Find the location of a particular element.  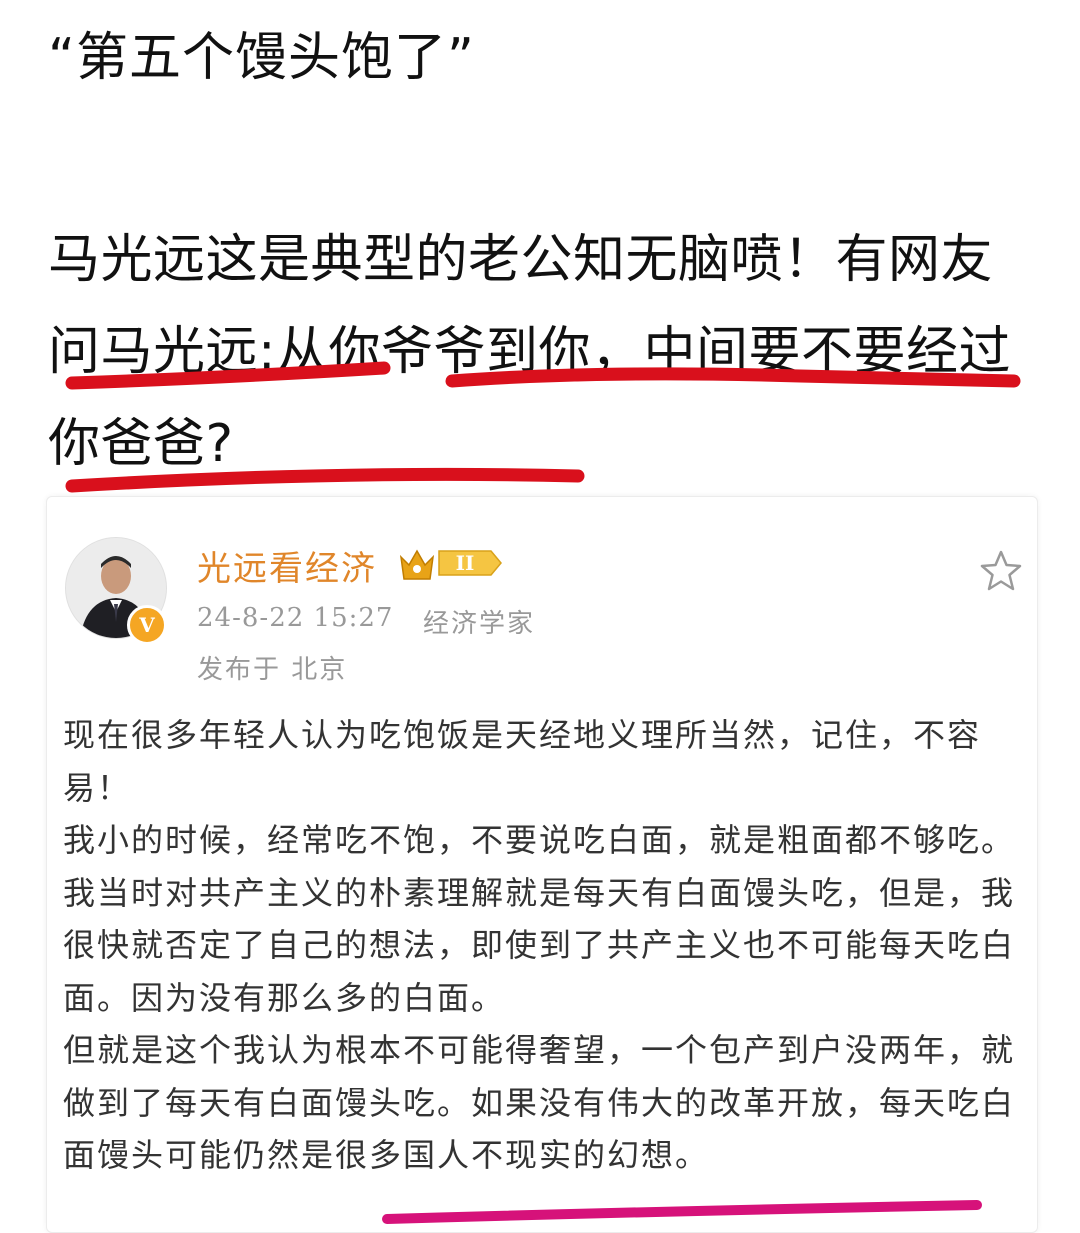

verified-badge-icon: V is located at coordinates (147, 625).